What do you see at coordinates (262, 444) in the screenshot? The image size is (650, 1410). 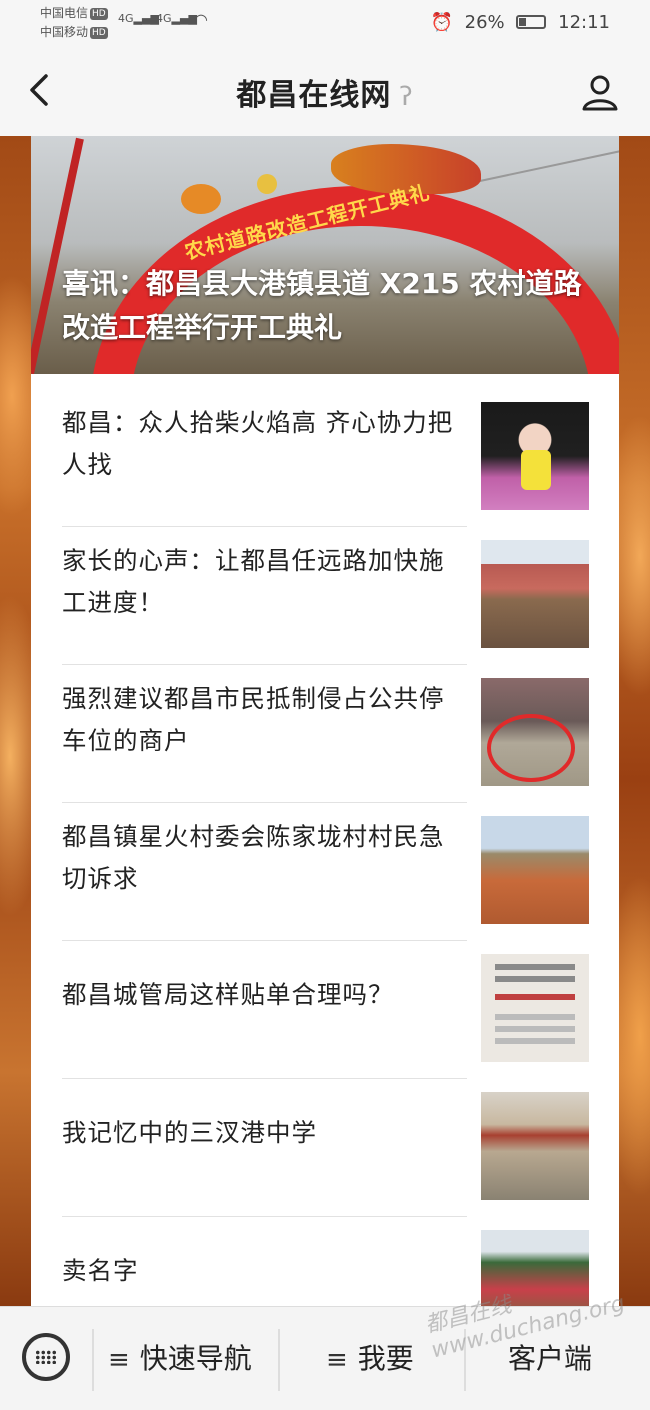 I see `article-title: 都昌：众人拾柴火焰高 齐心协力把人找` at bounding box center [262, 444].